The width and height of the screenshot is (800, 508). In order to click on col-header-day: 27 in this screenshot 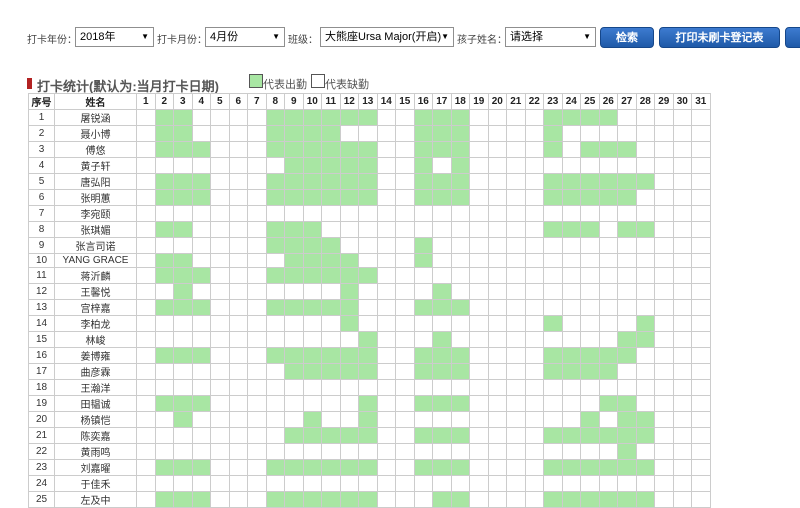, I will do `click(627, 101)`.